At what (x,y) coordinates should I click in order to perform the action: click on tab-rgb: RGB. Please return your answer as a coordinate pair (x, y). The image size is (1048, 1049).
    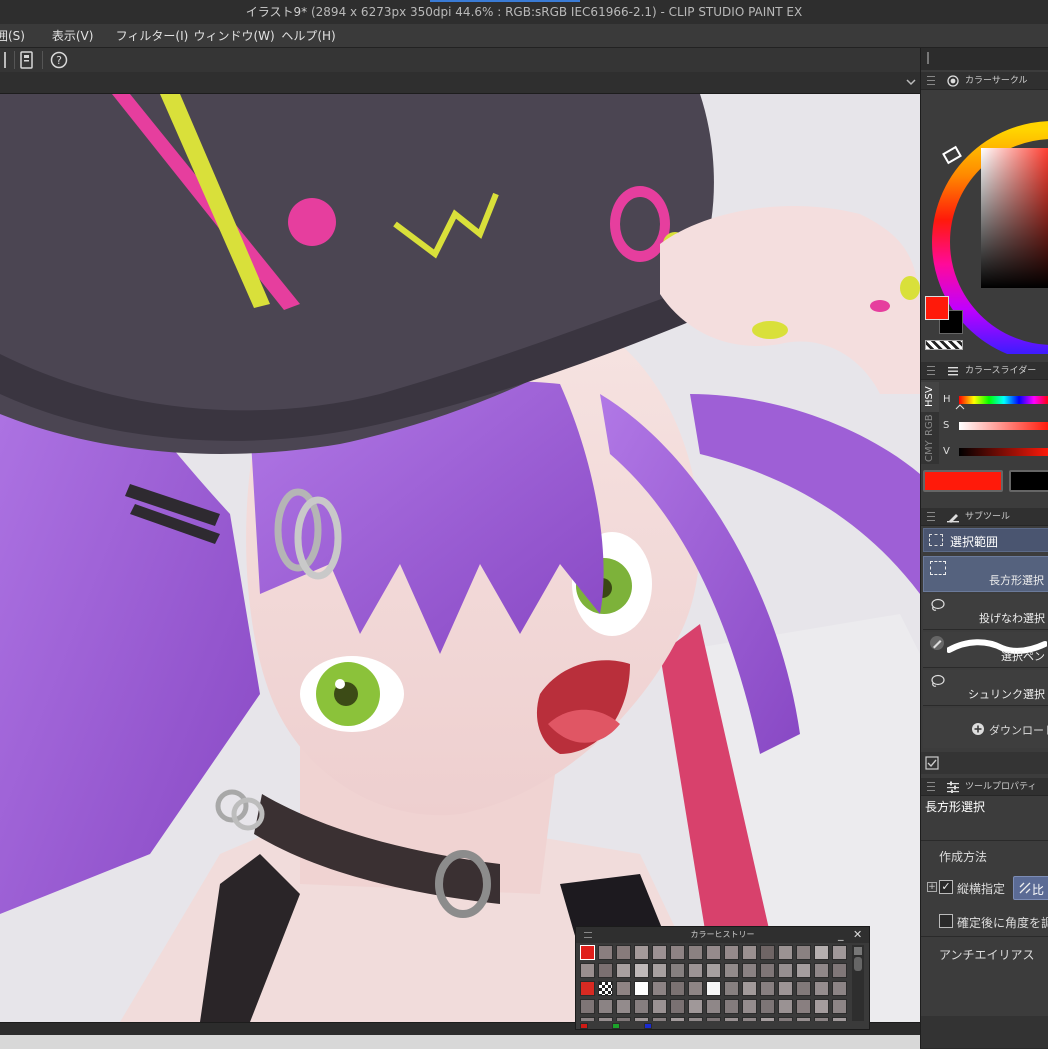
    Looking at the image, I should click on (930, 425).